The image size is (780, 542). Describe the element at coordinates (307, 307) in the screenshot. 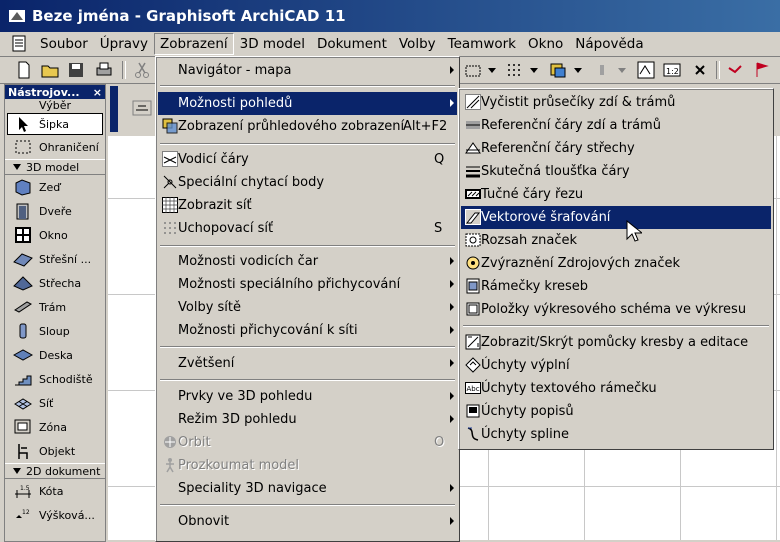

I see `menu-item-grid-options: Volby sítě` at that location.